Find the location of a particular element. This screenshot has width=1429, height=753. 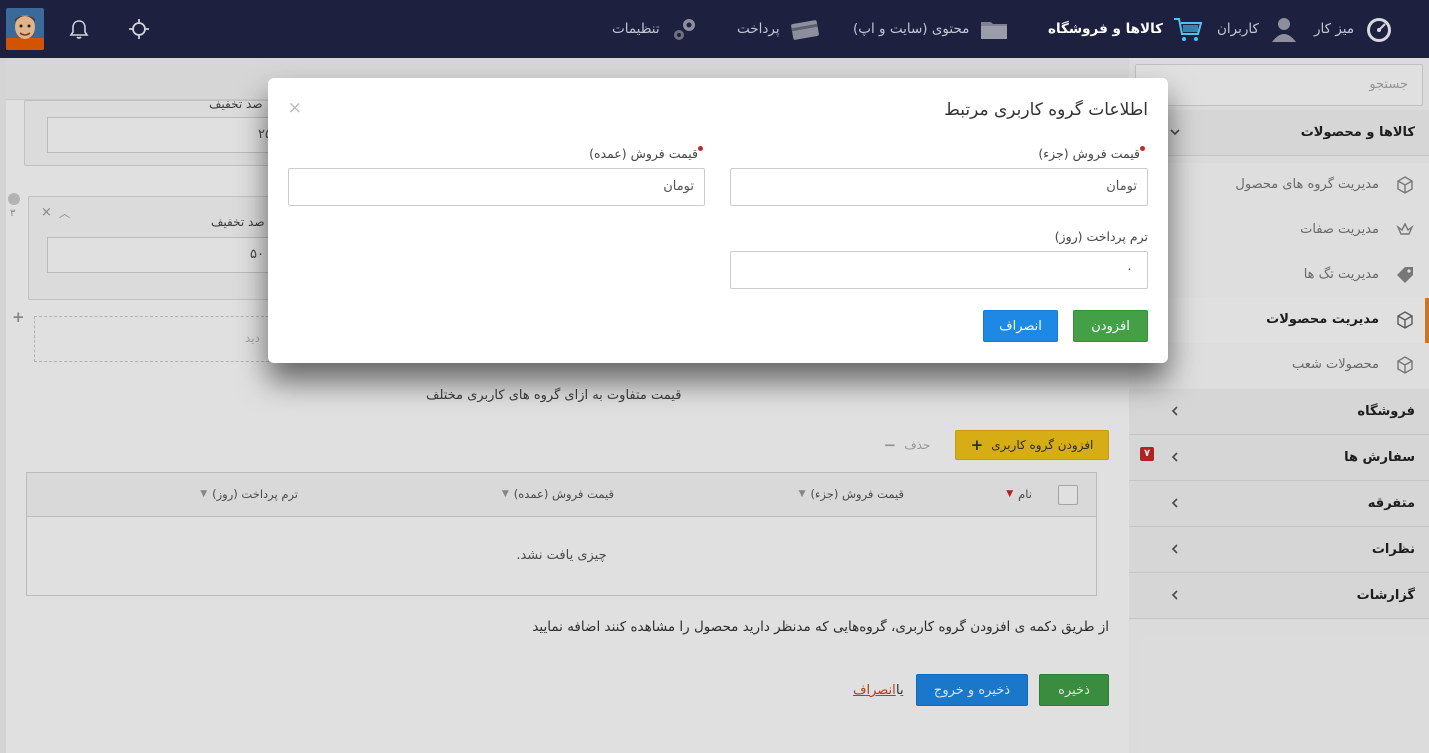

add-button-label: افزودن is located at coordinates (1110, 326).